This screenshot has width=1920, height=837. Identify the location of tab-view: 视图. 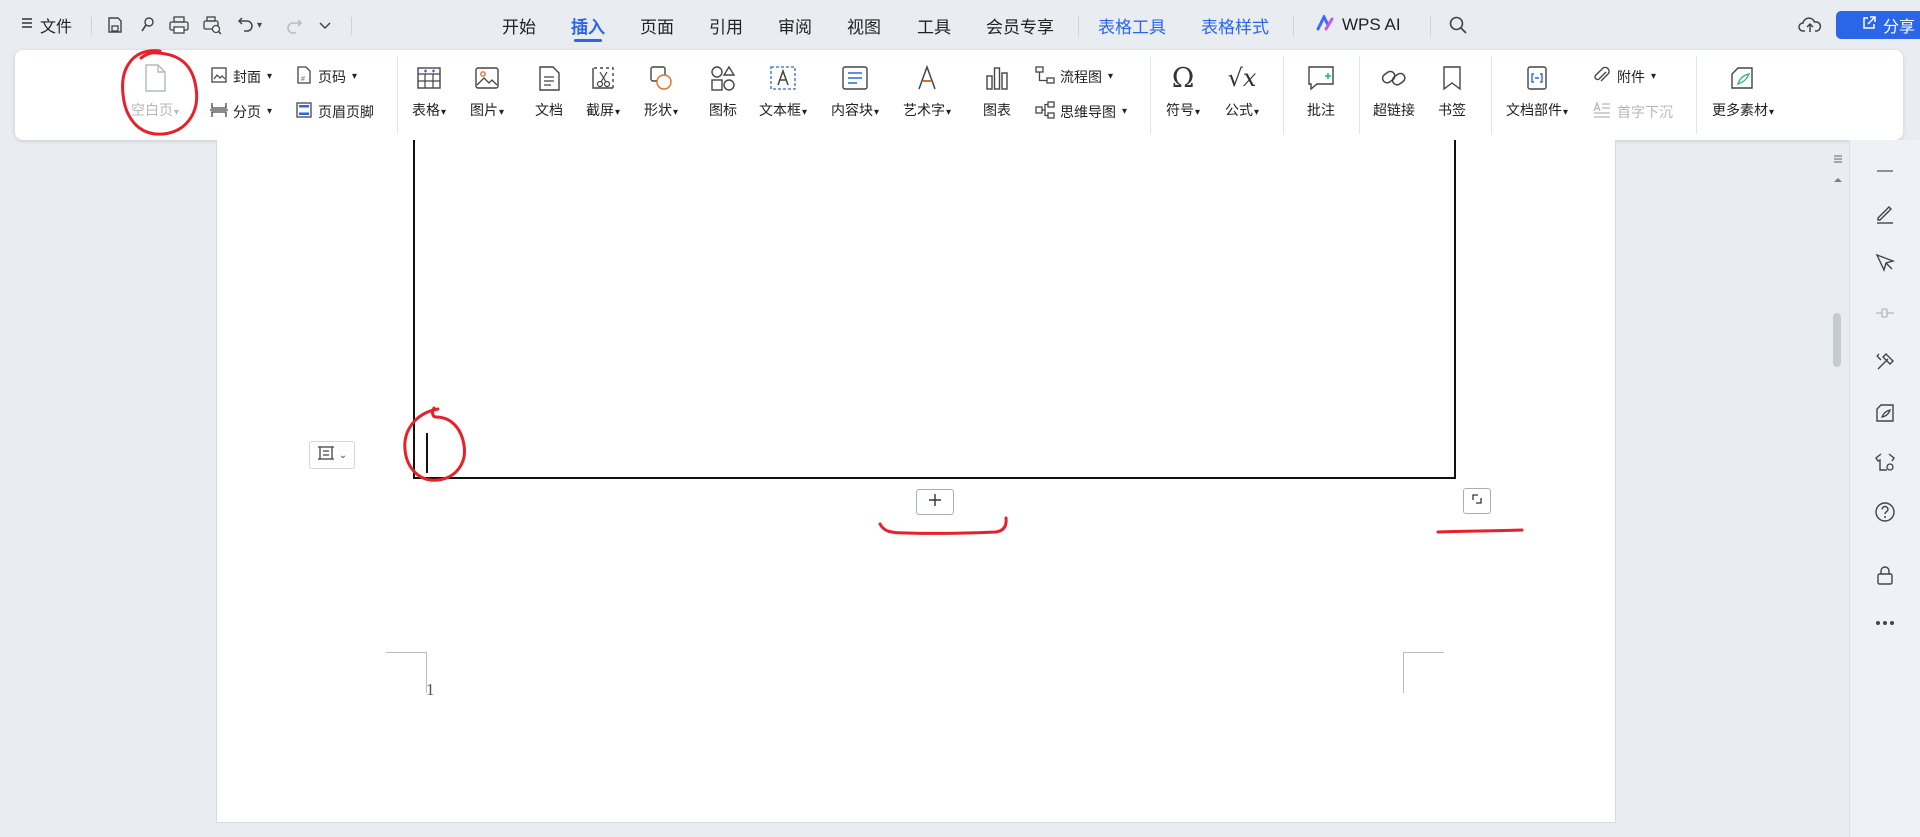
(864, 25).